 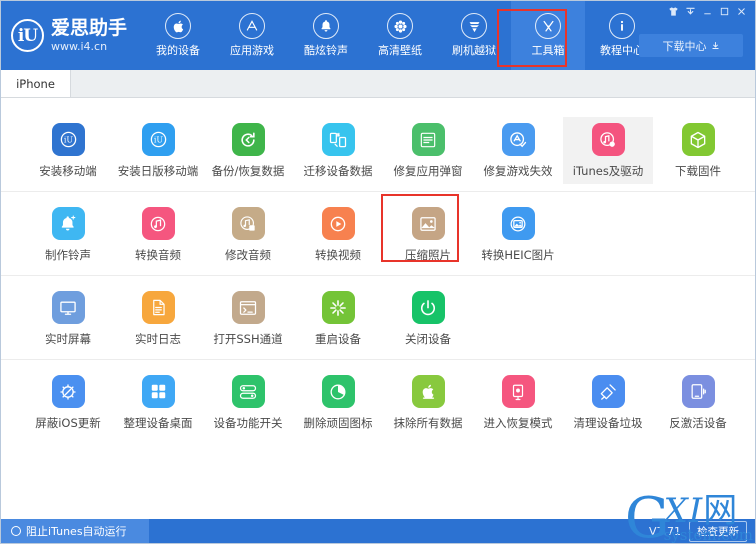 I want to click on tool-clean-junk: 清理设备垃圾, so click(x=608, y=402).